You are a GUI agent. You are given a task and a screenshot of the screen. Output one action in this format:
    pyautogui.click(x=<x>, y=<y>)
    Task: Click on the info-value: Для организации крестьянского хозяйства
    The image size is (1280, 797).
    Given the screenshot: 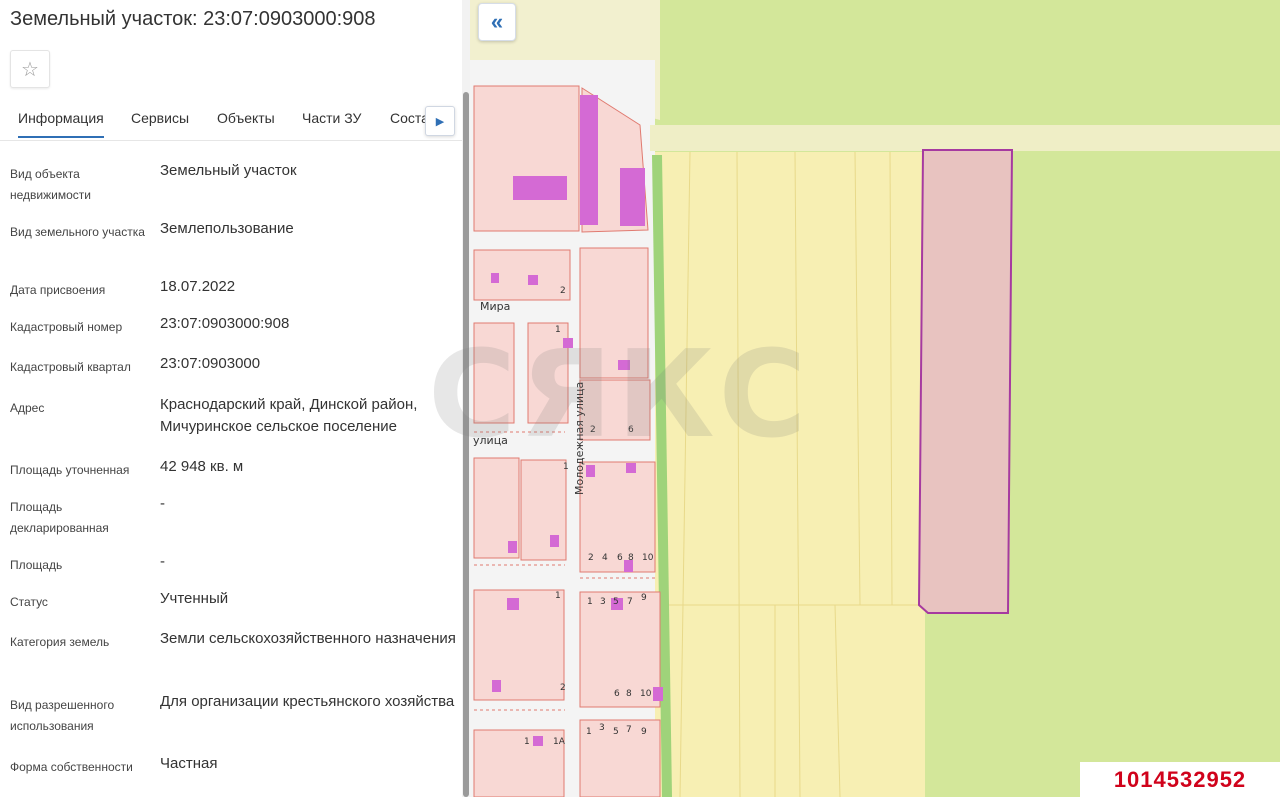 What is the action you would take?
    pyautogui.click(x=307, y=701)
    